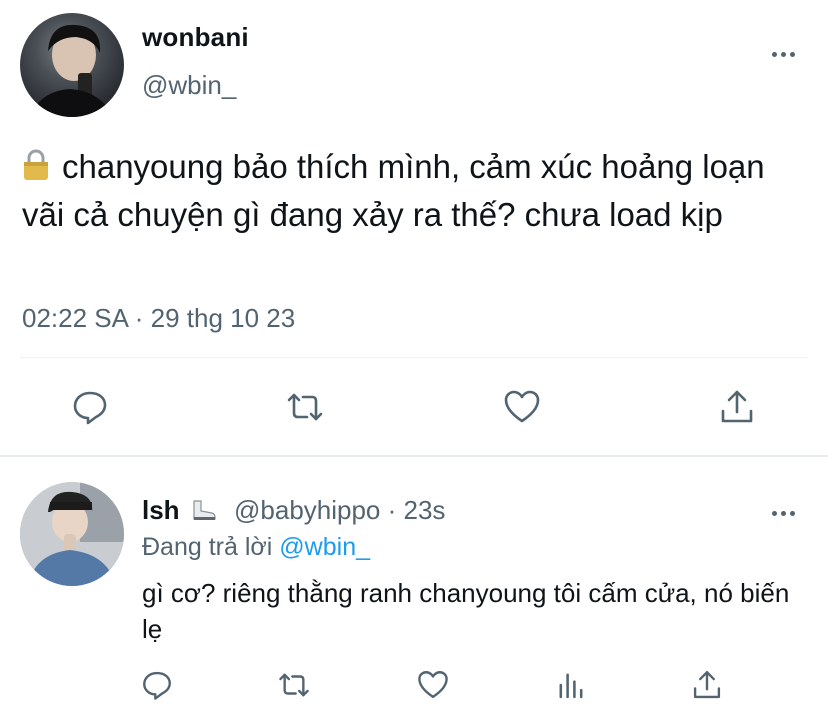 The width and height of the screenshot is (828, 712). What do you see at coordinates (571, 685) in the screenshot?
I see `views-icon` at bounding box center [571, 685].